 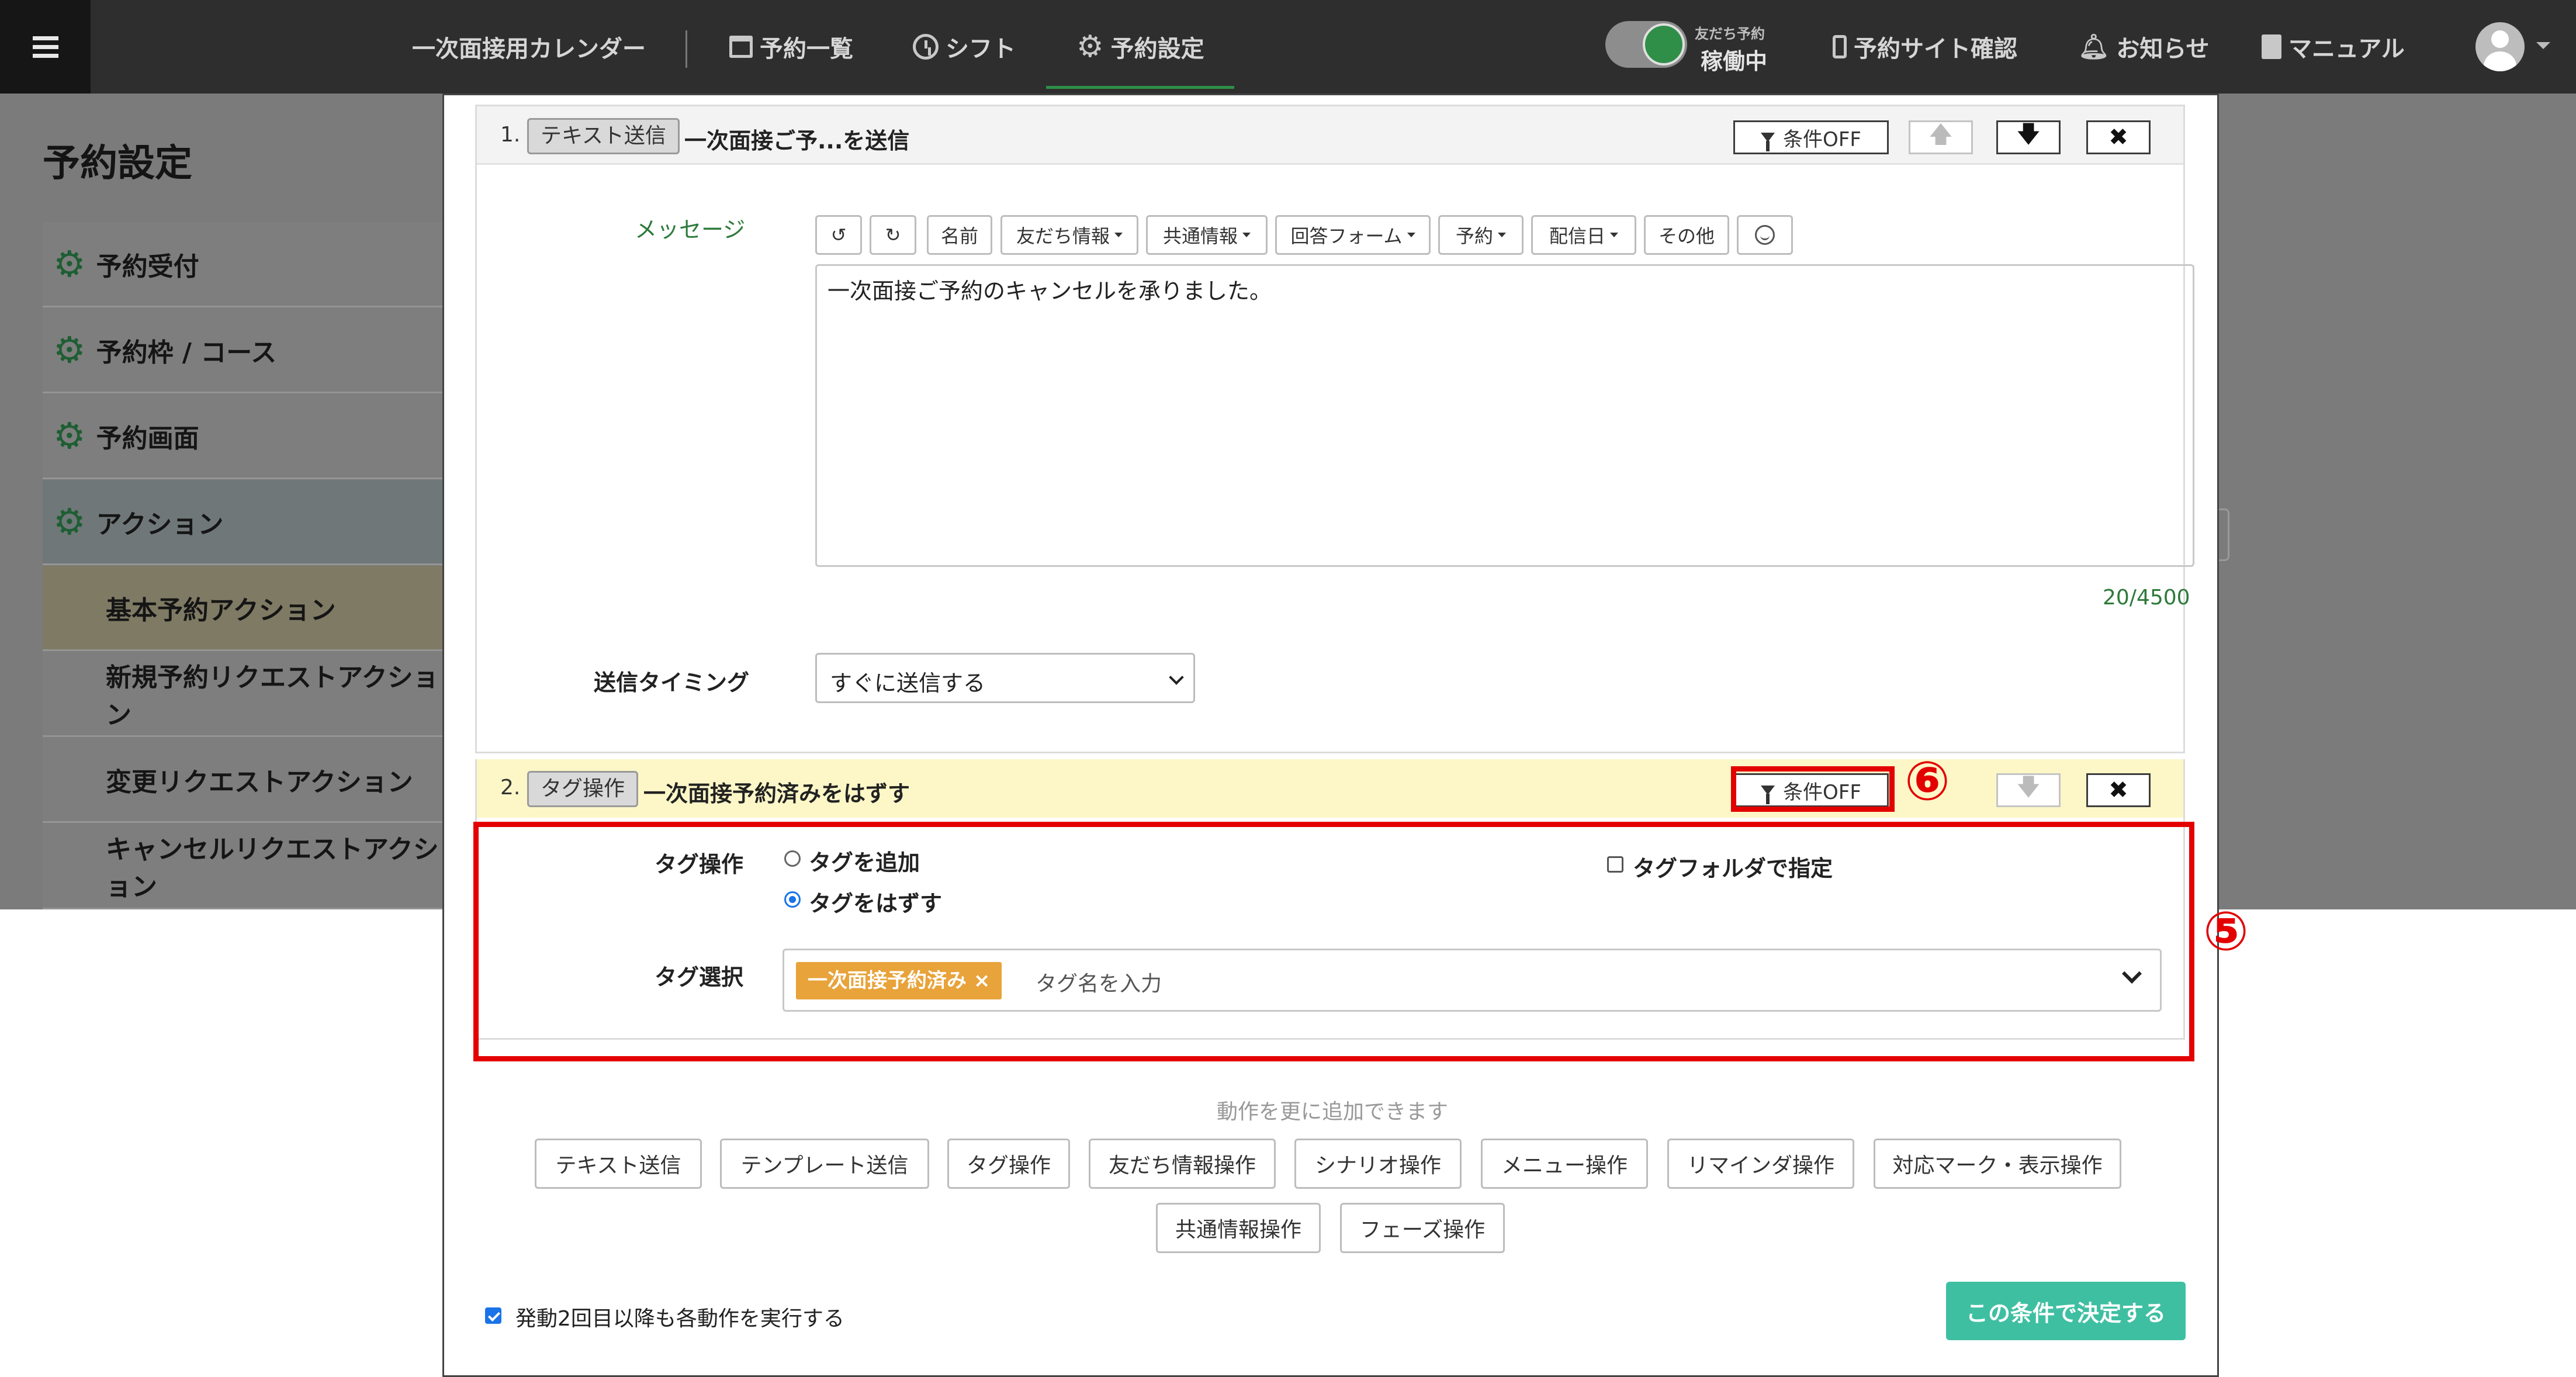 I want to click on add-reminder-operation-button: リマインダ操作, so click(x=1760, y=1164).